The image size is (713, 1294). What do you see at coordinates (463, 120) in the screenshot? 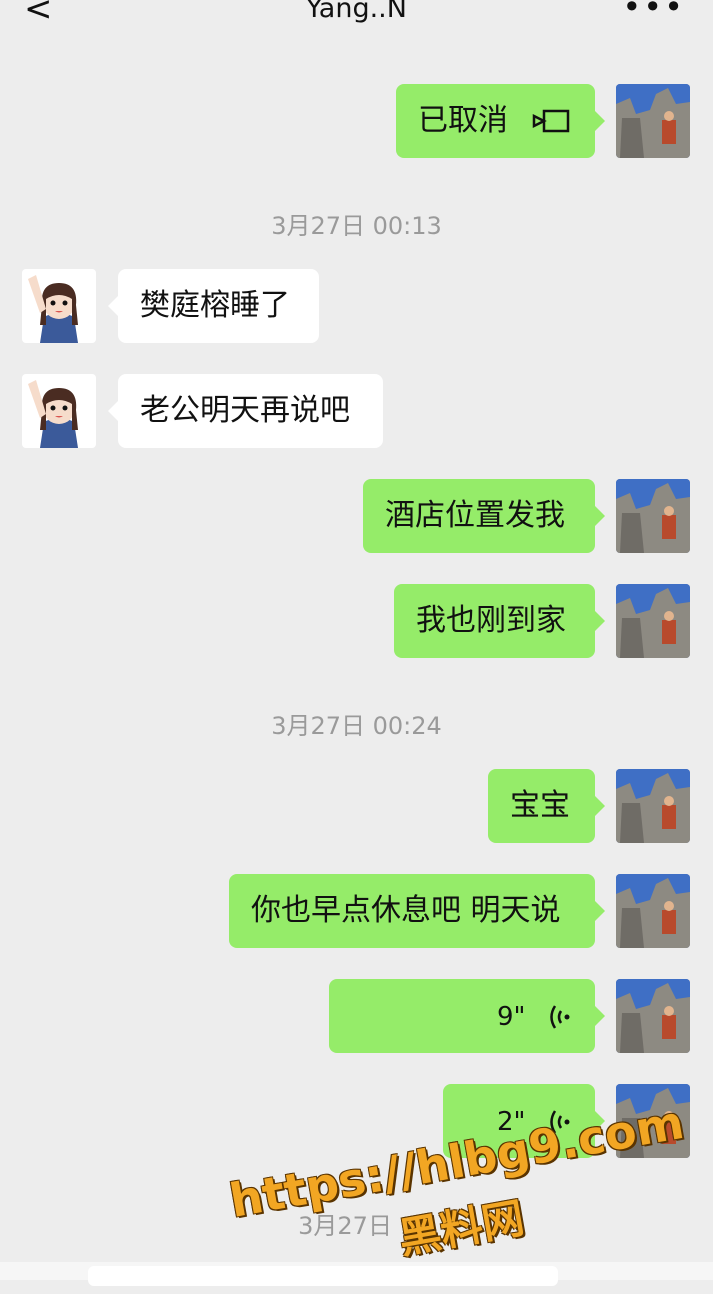
I see `message-text: 已取消` at bounding box center [463, 120].